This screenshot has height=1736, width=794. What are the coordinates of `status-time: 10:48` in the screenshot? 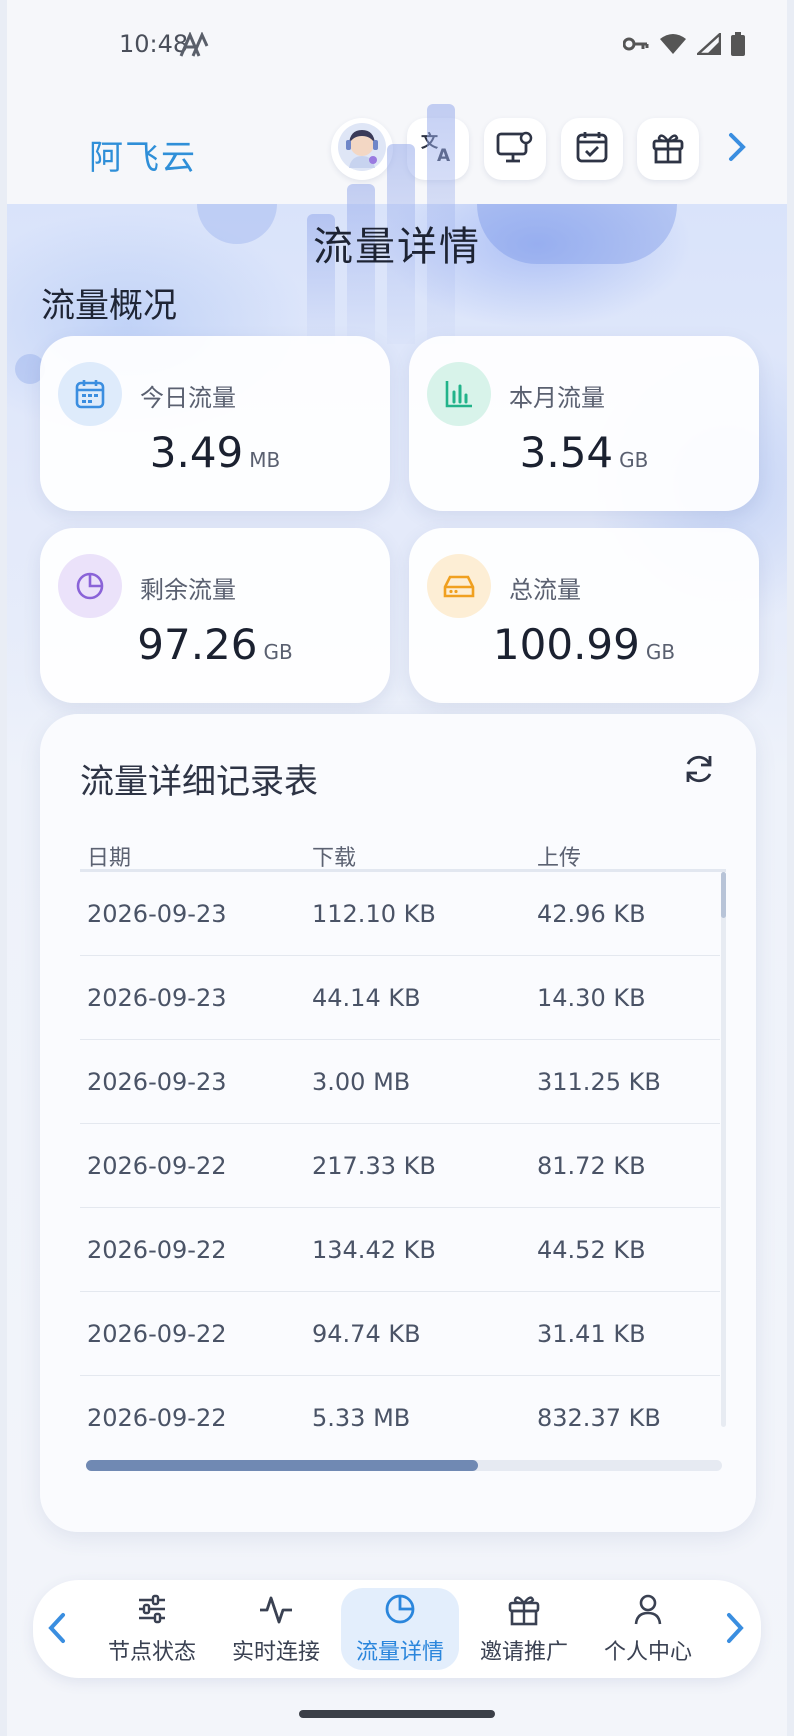 It's located at (154, 44).